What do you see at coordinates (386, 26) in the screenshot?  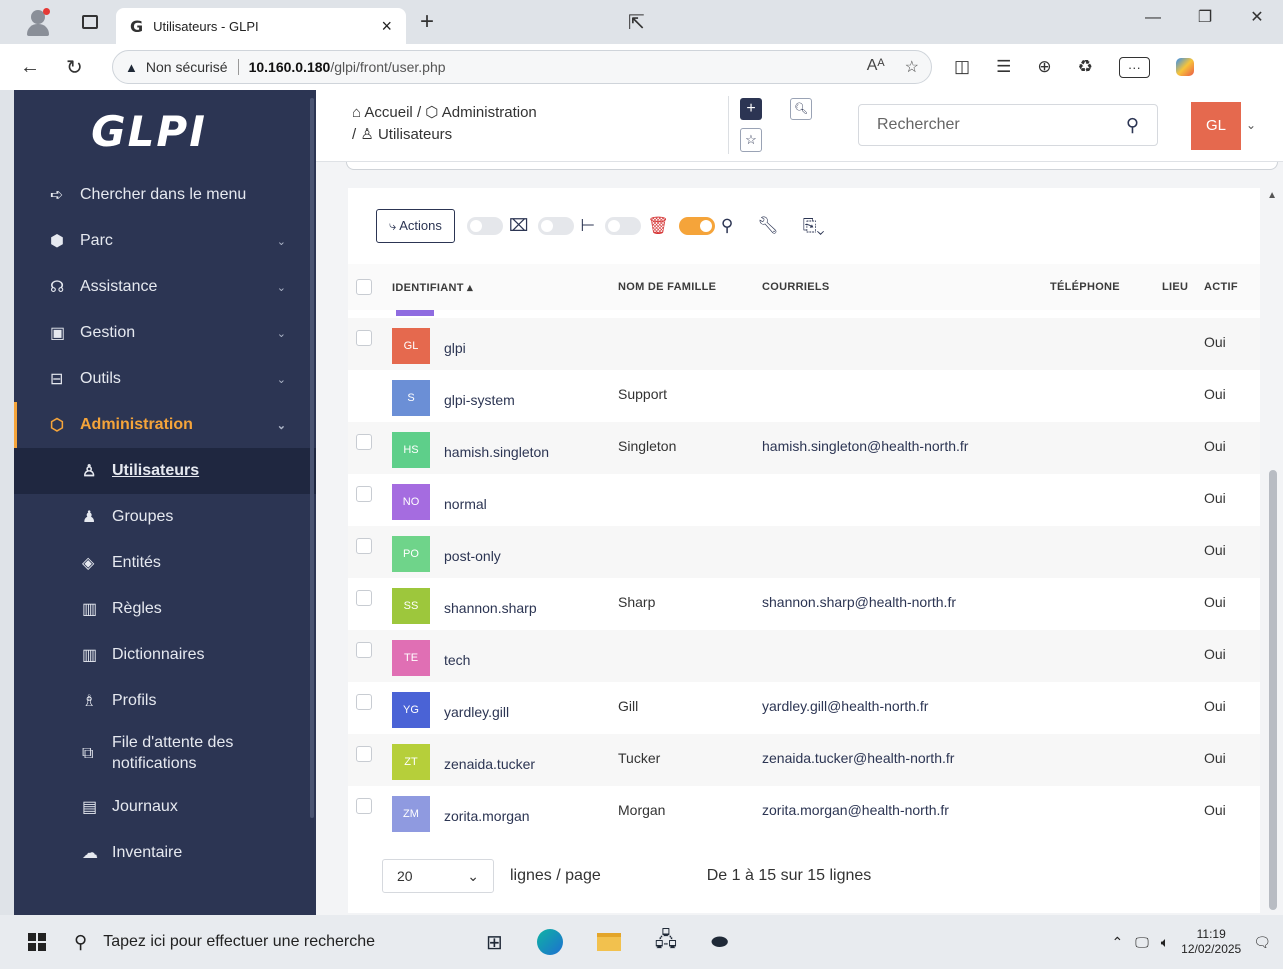 I see `close-tab-icon: ×` at bounding box center [386, 26].